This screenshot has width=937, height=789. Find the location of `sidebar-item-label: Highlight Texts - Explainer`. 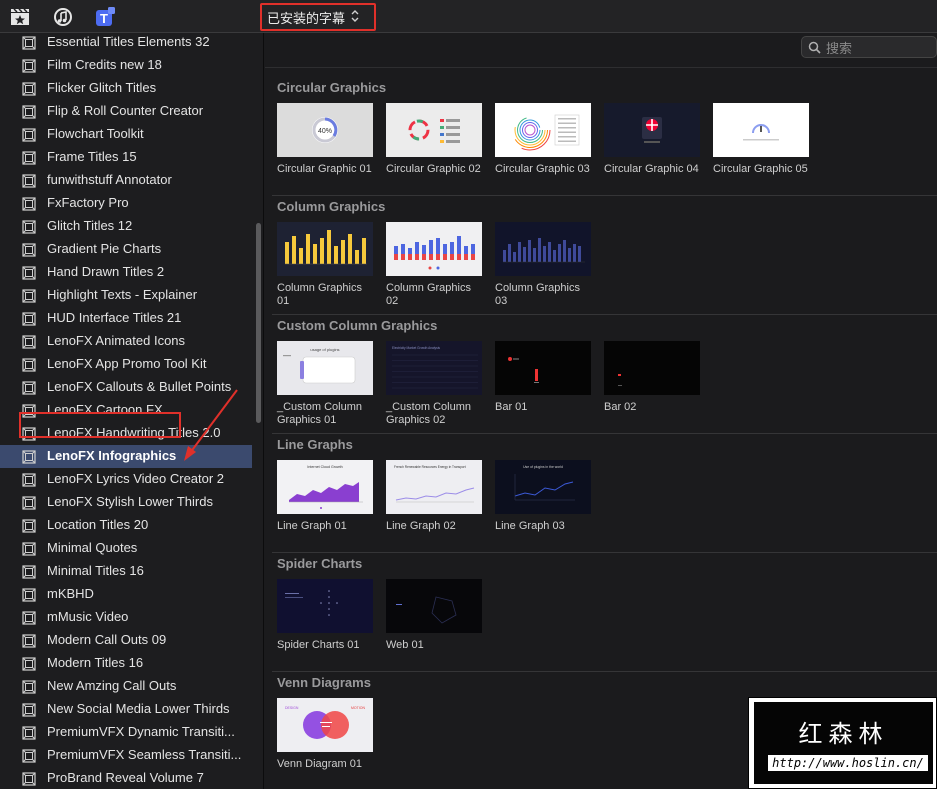

sidebar-item-label: Highlight Texts - Explainer is located at coordinates (122, 294).